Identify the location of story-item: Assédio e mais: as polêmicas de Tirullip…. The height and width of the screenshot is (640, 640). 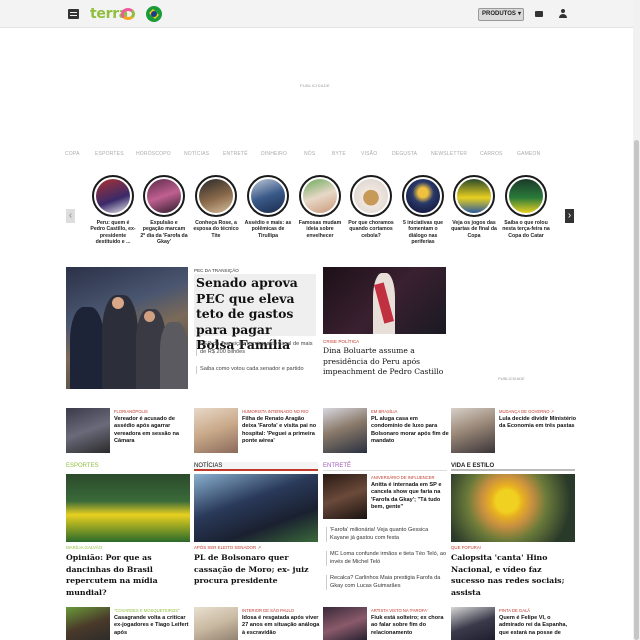
(268, 207).